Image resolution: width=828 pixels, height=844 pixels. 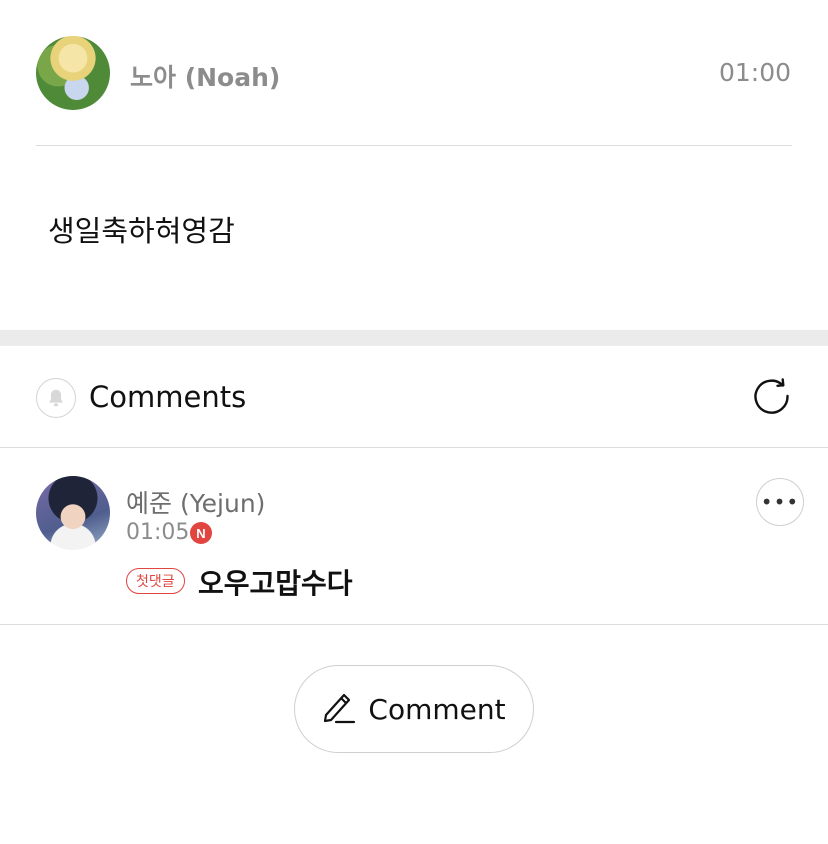 I want to click on post-time: 01:00, so click(x=754, y=72).